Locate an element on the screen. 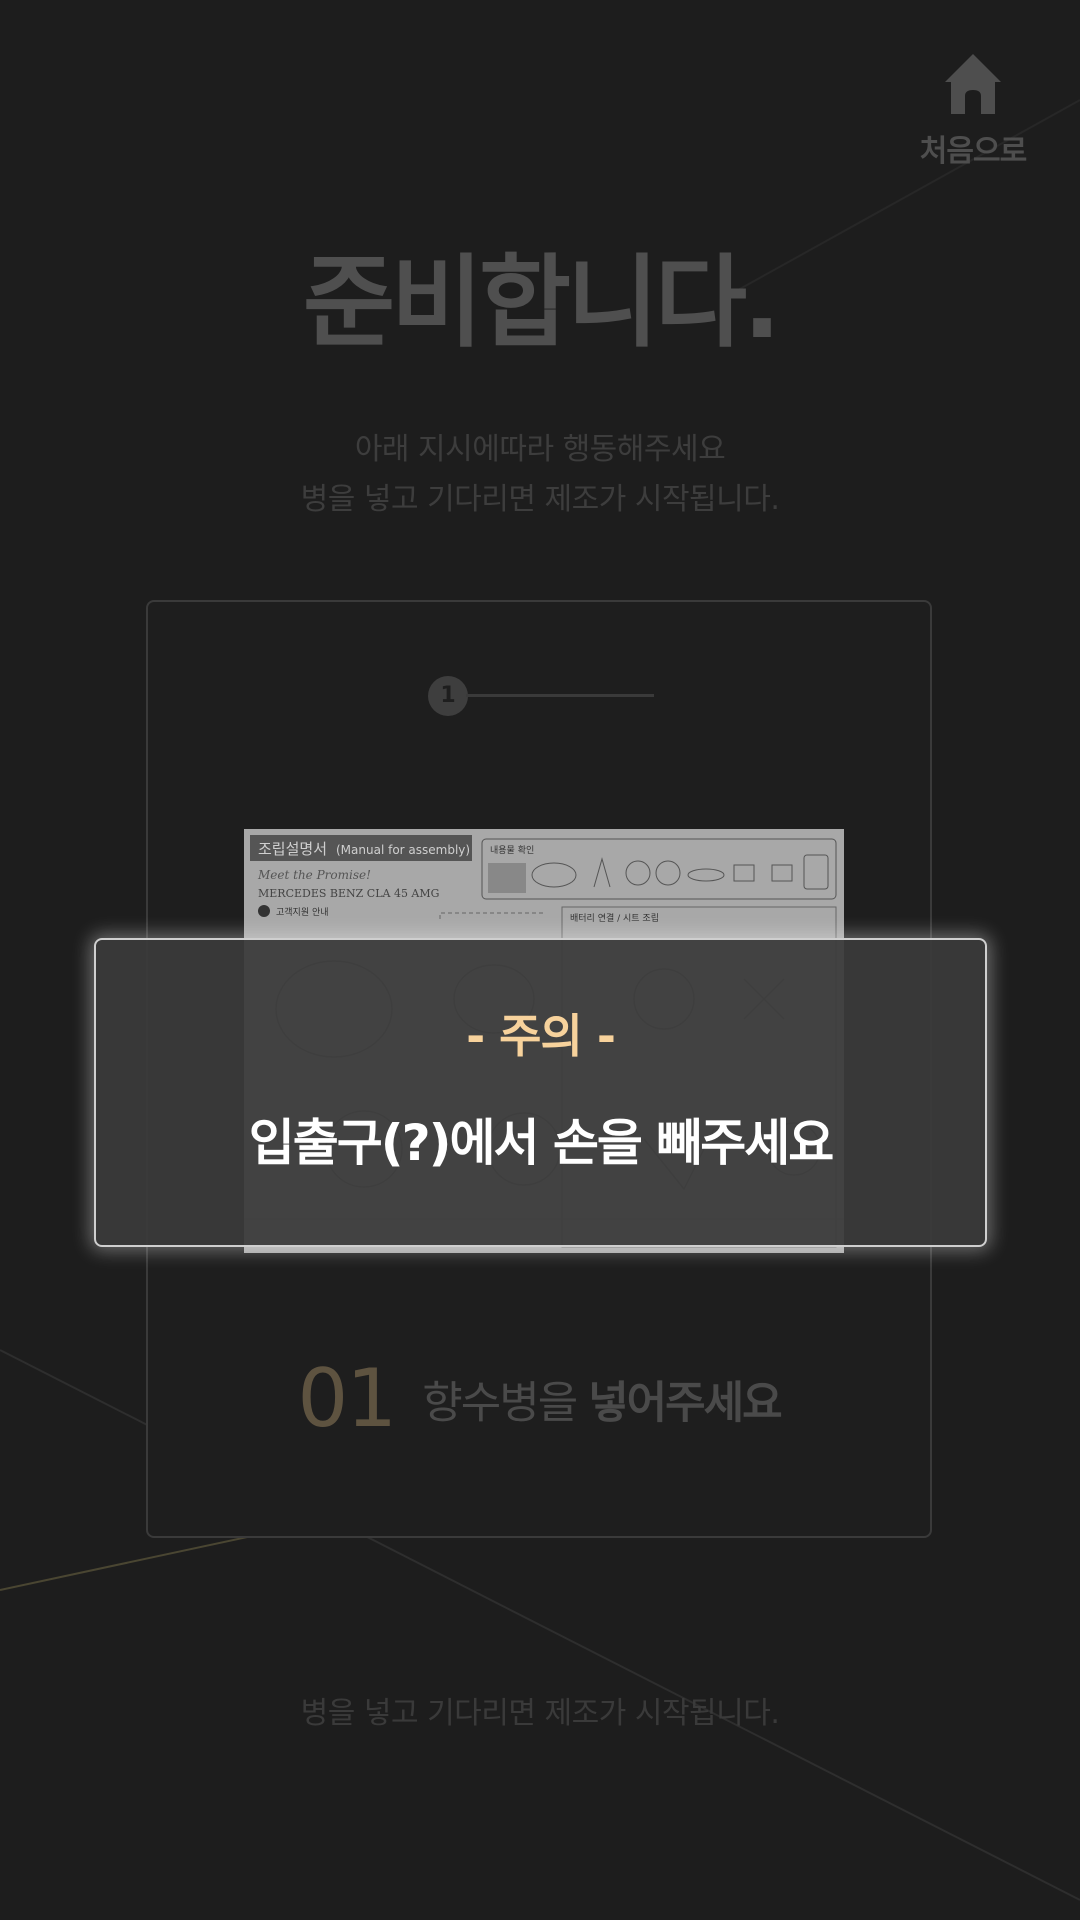 The width and height of the screenshot is (1080, 1920). subtitle-line-1: 아래 지시에따라 행동해주세요 is located at coordinates (540, 449).